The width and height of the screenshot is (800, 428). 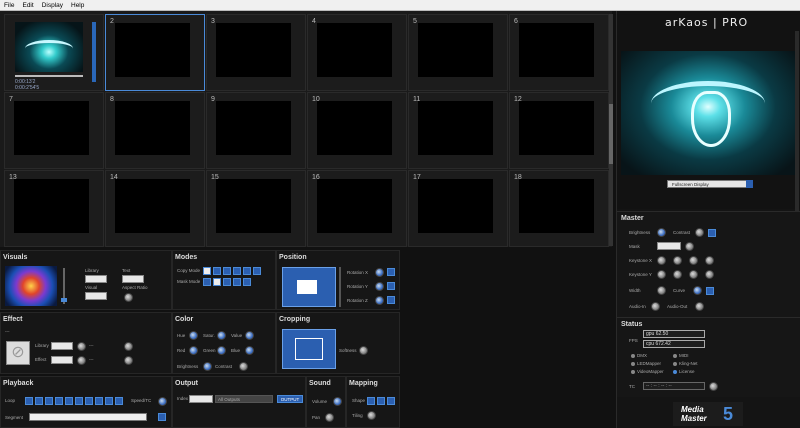 I want to click on curve-knob, so click(x=697, y=290).